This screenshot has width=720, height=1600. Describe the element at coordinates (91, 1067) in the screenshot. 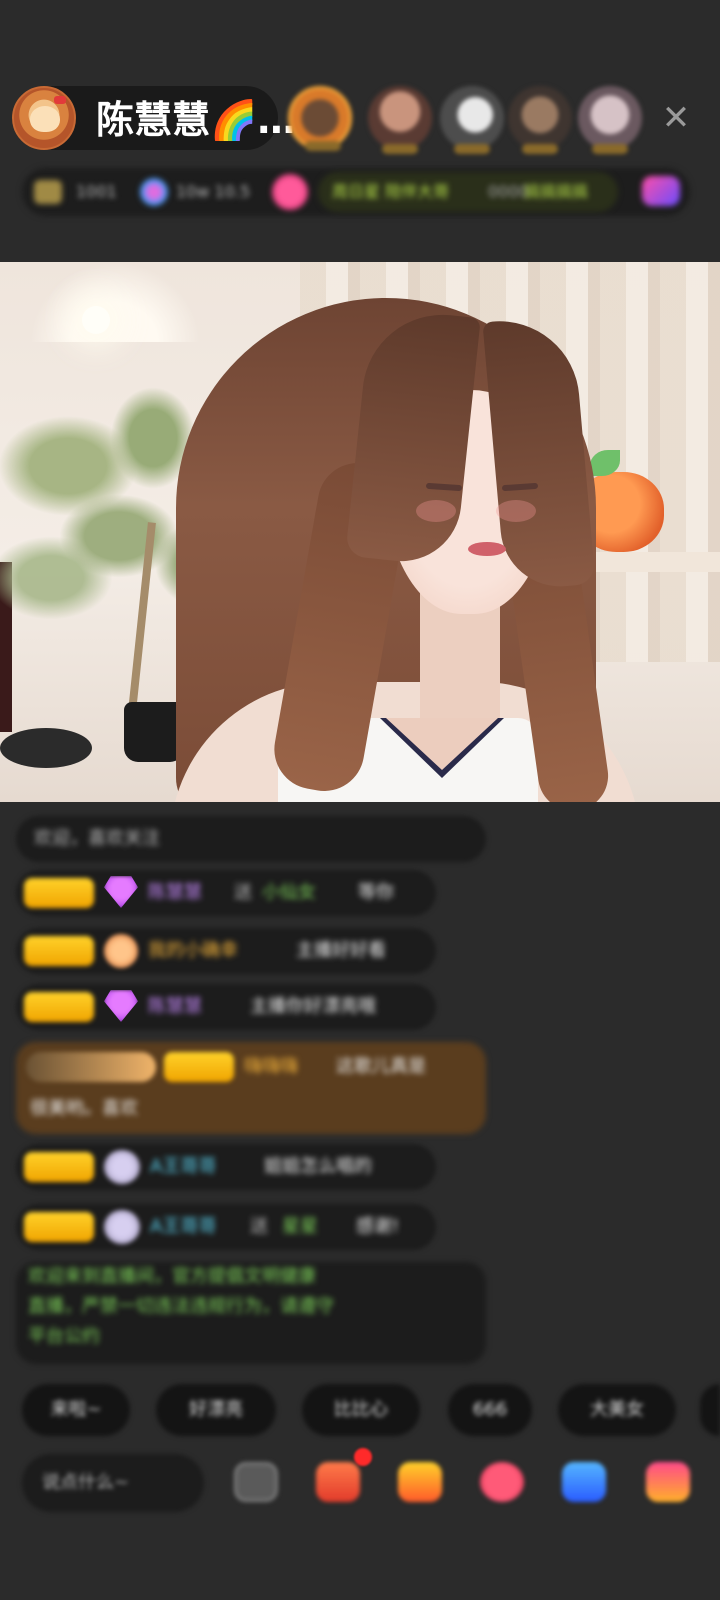

I see `vip-badge` at that location.